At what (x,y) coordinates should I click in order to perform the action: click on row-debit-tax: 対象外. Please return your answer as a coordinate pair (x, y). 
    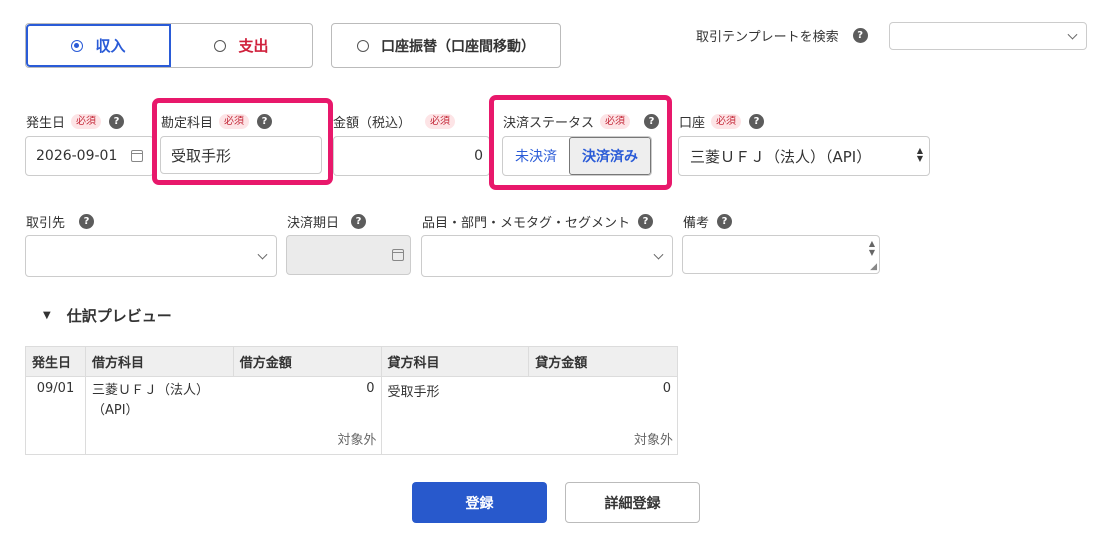
    Looking at the image, I should click on (357, 440).